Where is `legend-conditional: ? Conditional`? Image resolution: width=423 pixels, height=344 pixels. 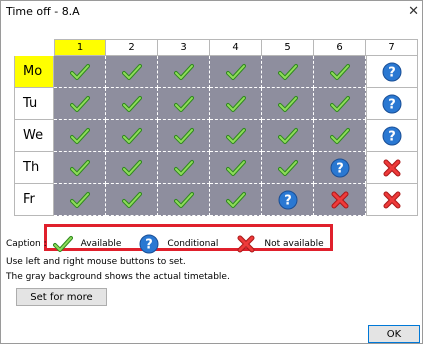
legend-conditional: ? Conditional is located at coordinates (178, 244).